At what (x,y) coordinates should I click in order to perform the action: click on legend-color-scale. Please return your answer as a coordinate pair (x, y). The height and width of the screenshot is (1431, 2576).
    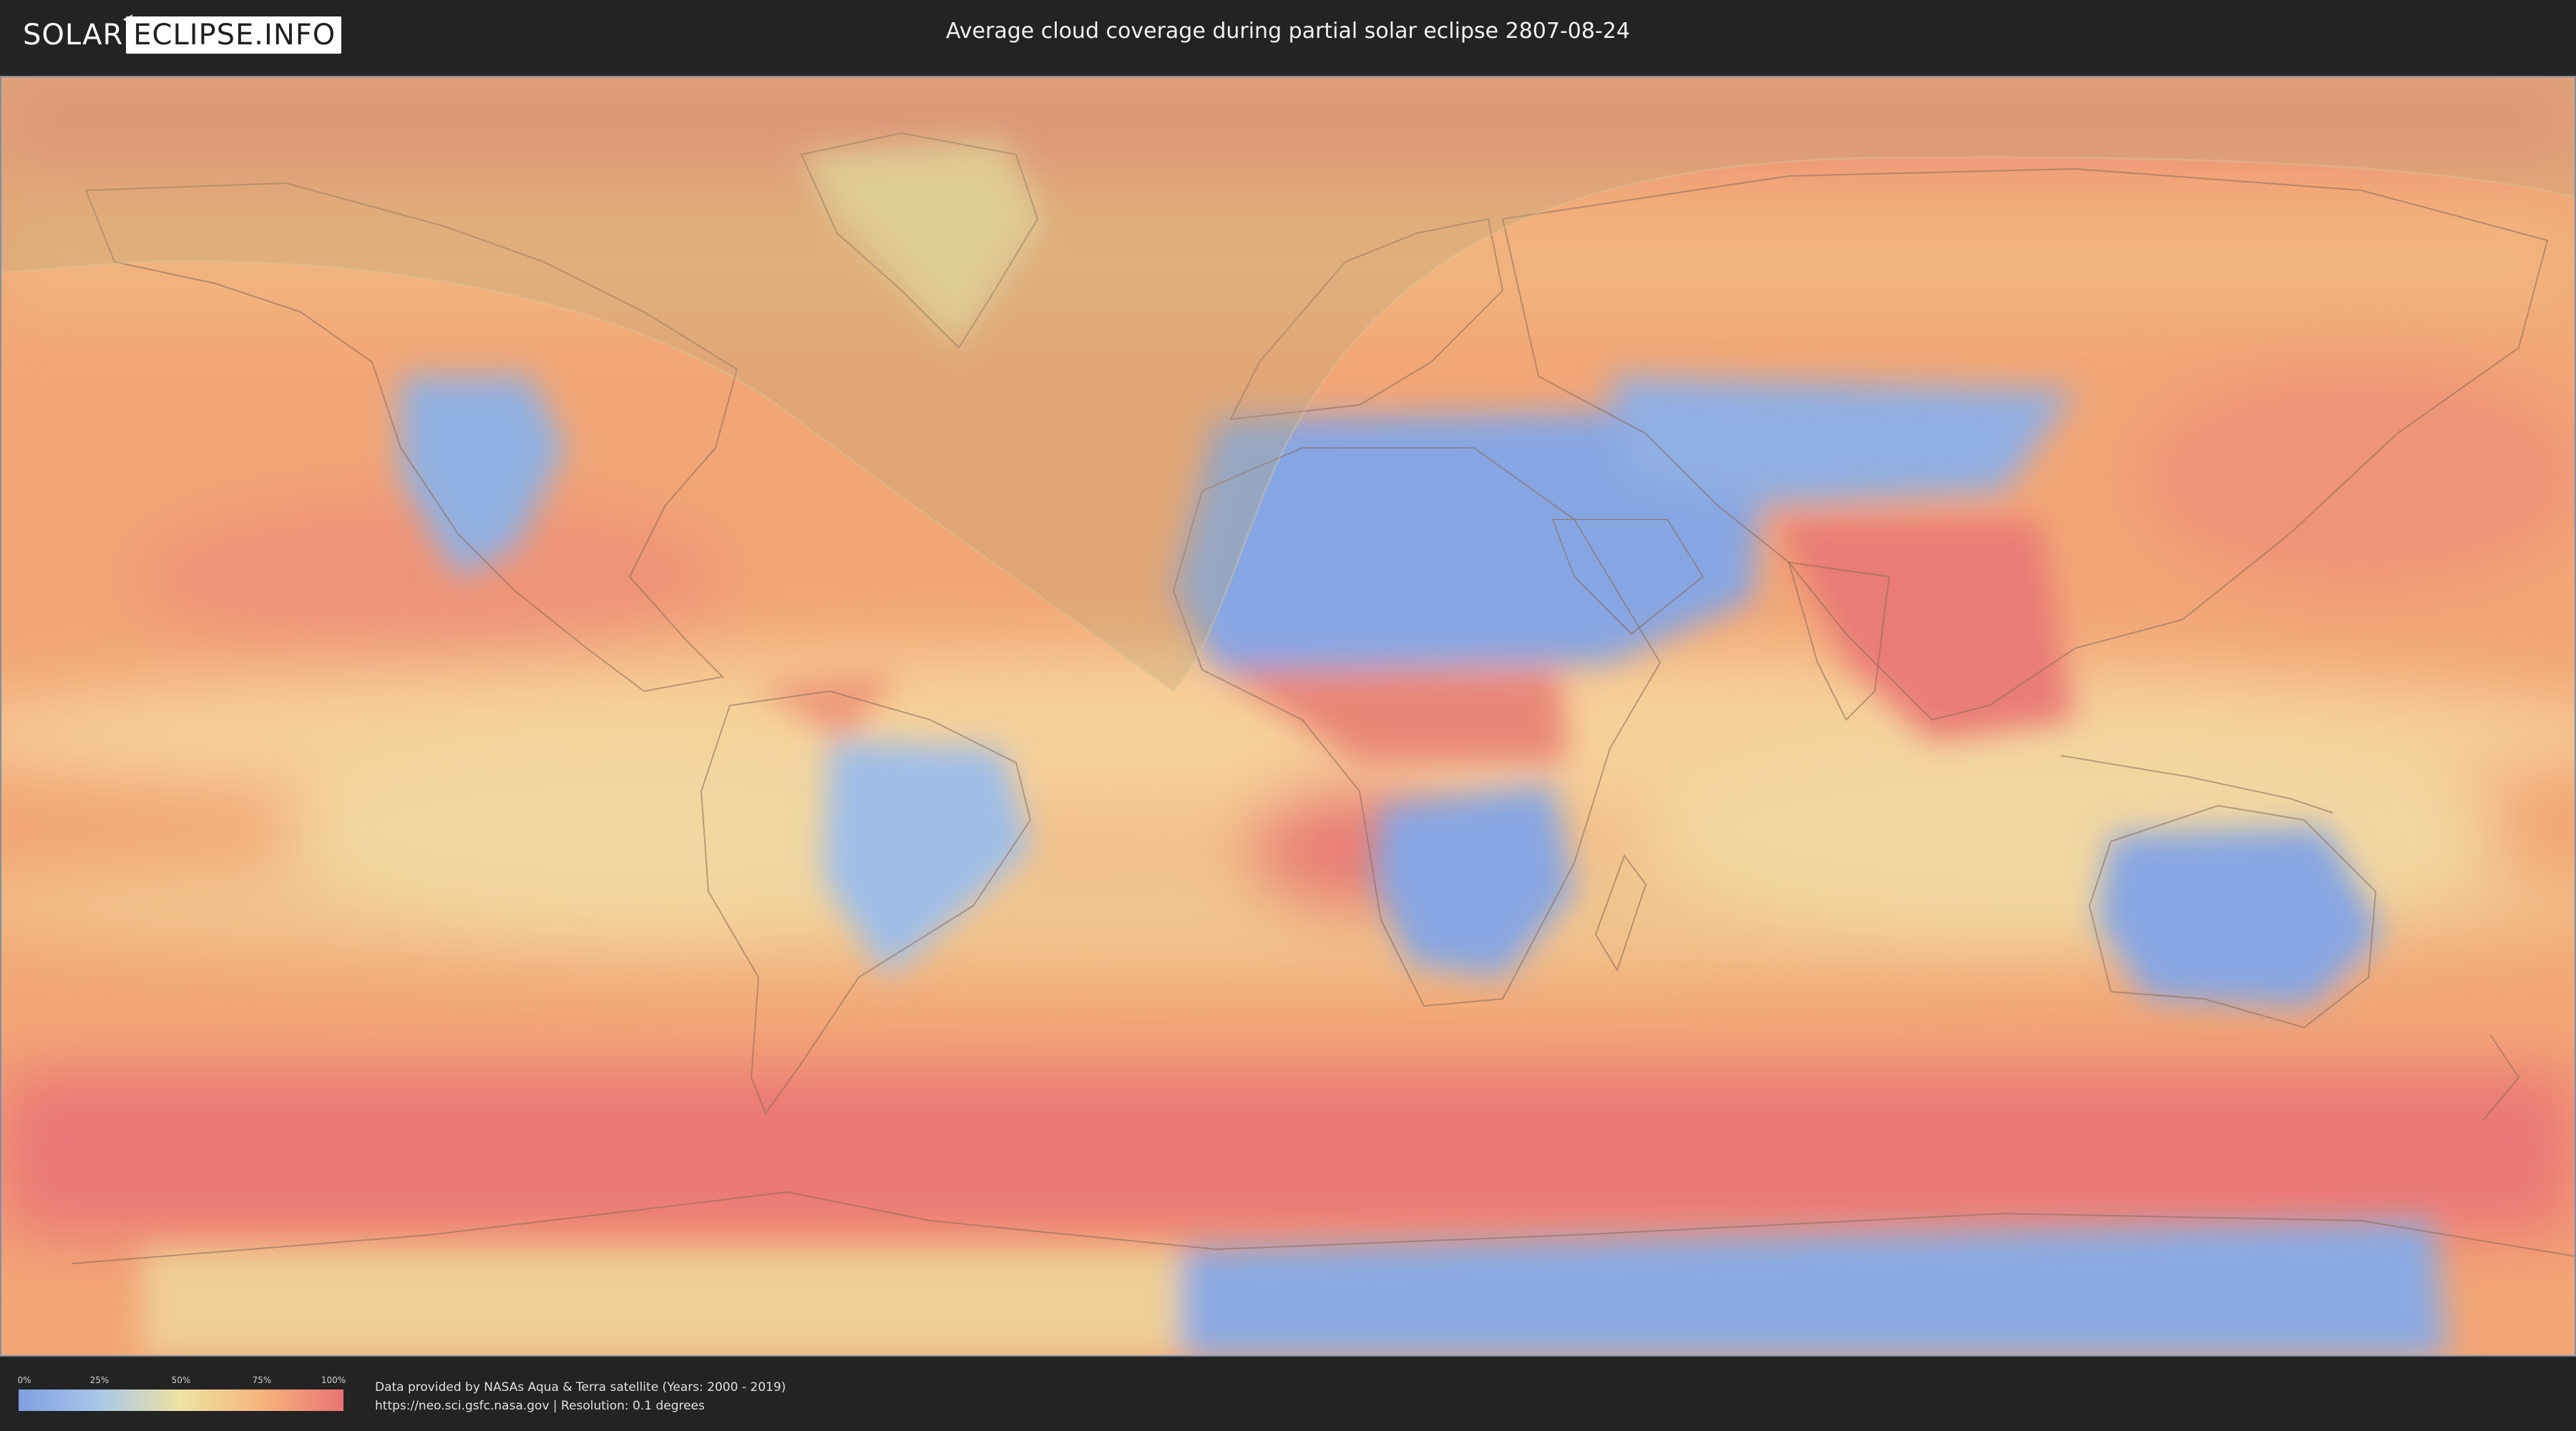
    Looking at the image, I should click on (181, 1400).